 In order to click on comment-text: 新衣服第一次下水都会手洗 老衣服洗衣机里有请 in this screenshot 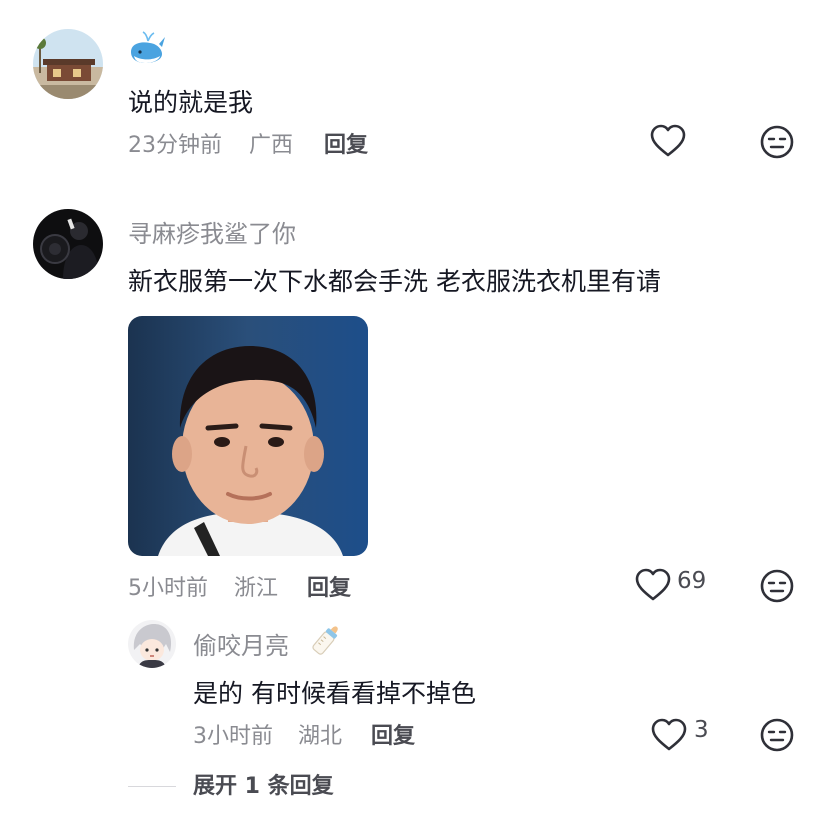, I will do `click(394, 281)`.